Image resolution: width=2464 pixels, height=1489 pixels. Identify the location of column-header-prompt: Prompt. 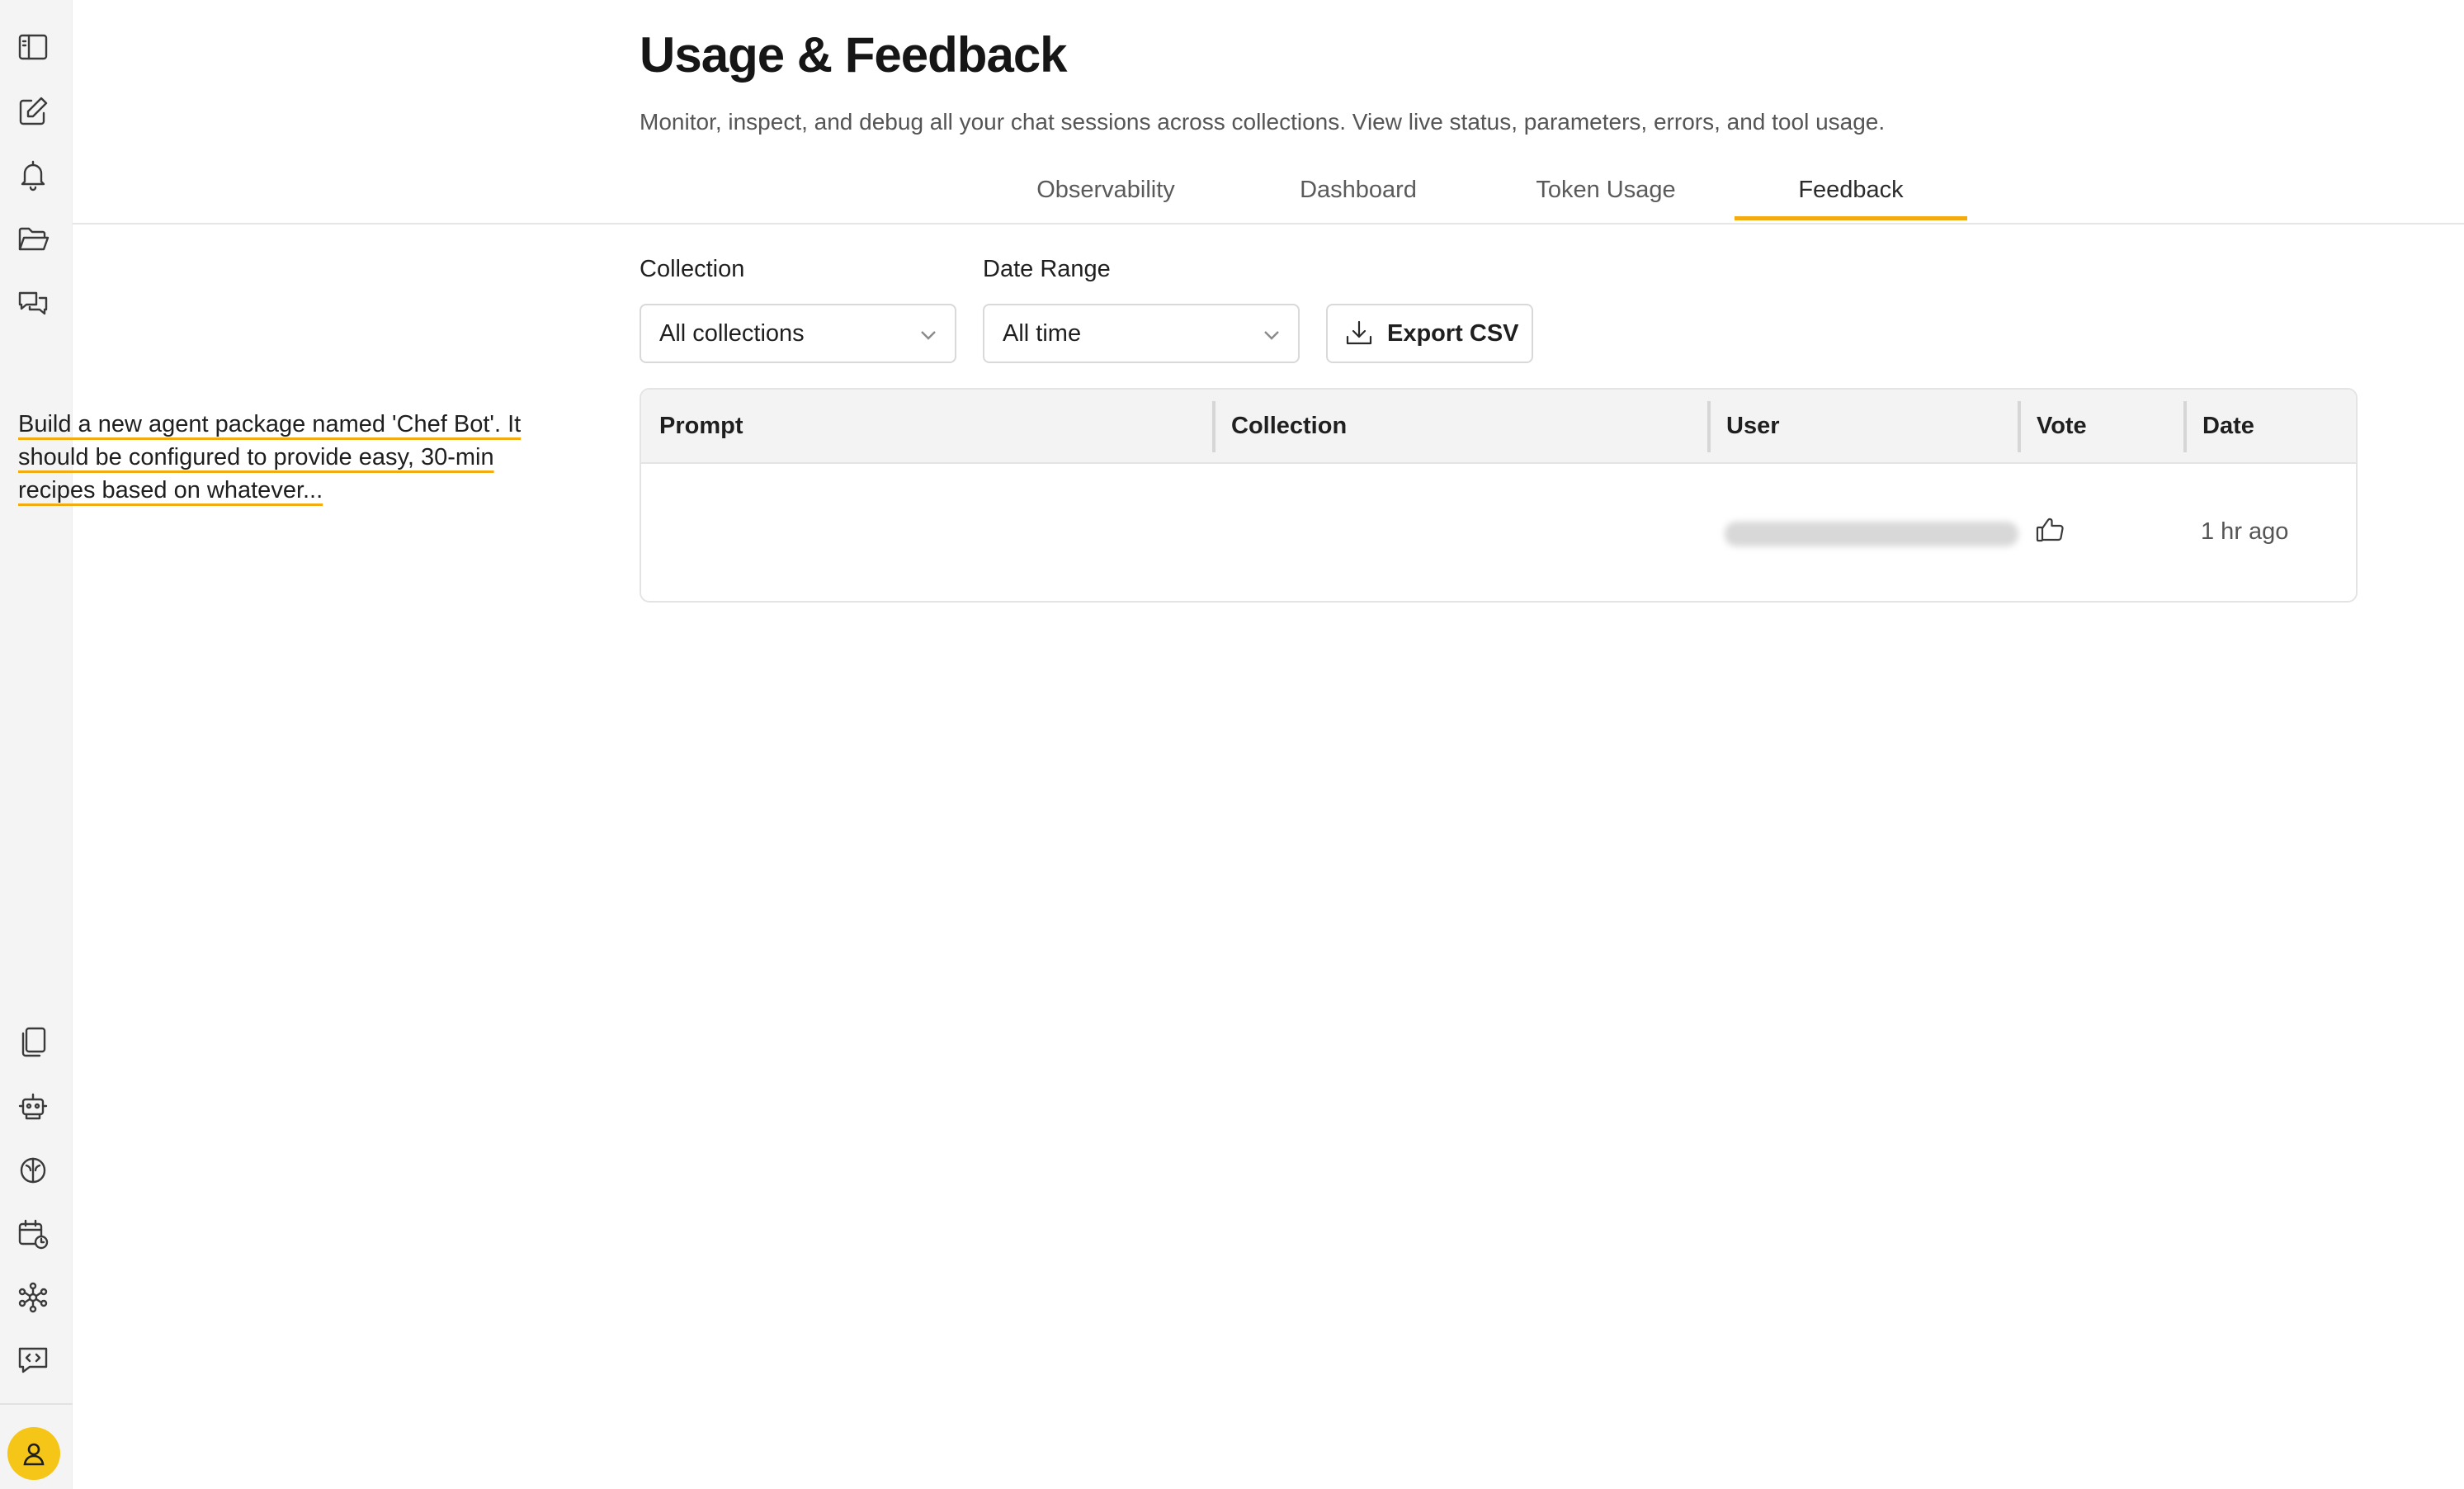
(701, 427).